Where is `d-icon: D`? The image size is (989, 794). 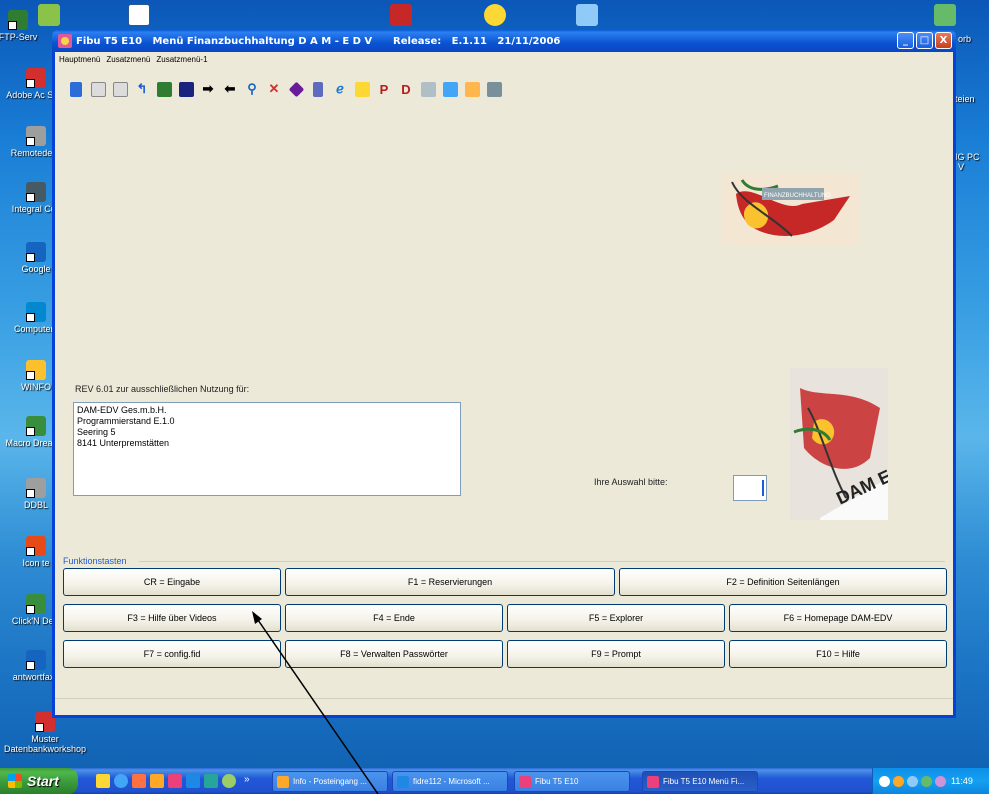
d-icon: D is located at coordinates (406, 89).